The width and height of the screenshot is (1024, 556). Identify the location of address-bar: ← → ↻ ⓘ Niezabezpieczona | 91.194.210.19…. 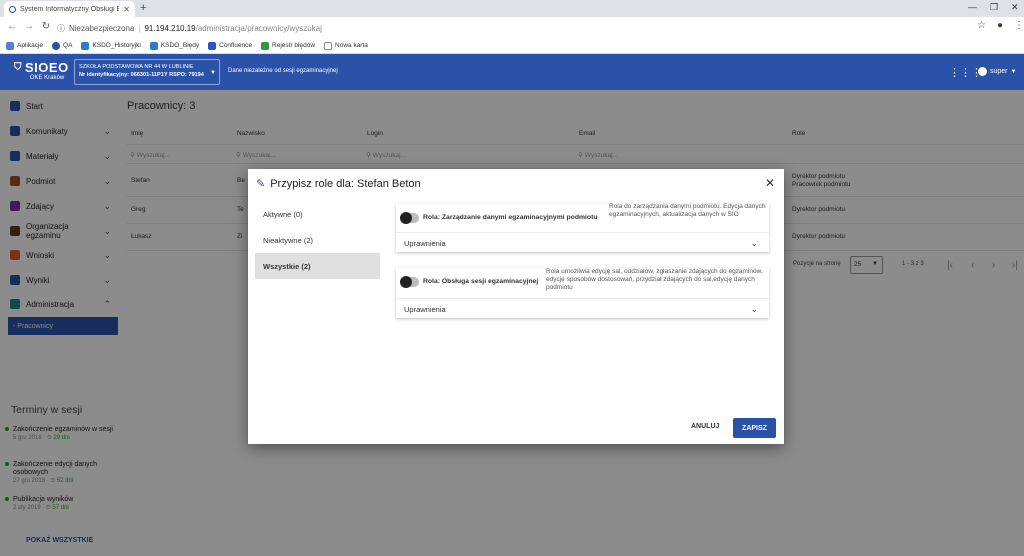
(512, 27).